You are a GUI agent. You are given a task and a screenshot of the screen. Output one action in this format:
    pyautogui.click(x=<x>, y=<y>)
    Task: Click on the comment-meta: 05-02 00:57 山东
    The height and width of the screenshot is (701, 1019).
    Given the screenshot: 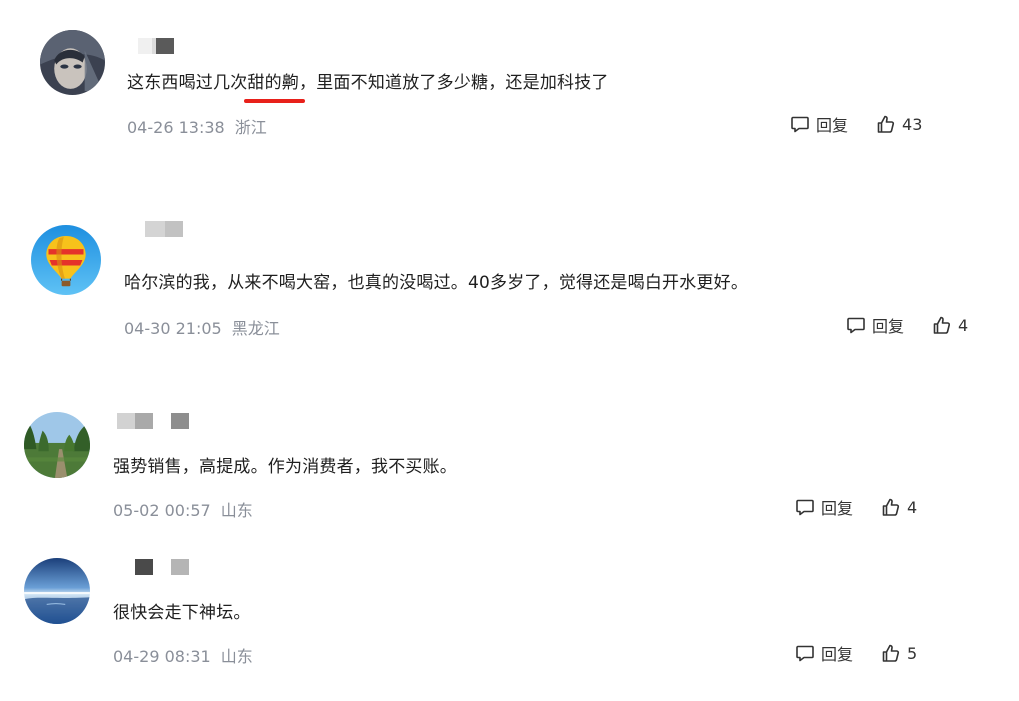 What is the action you would take?
    pyautogui.click(x=183, y=509)
    